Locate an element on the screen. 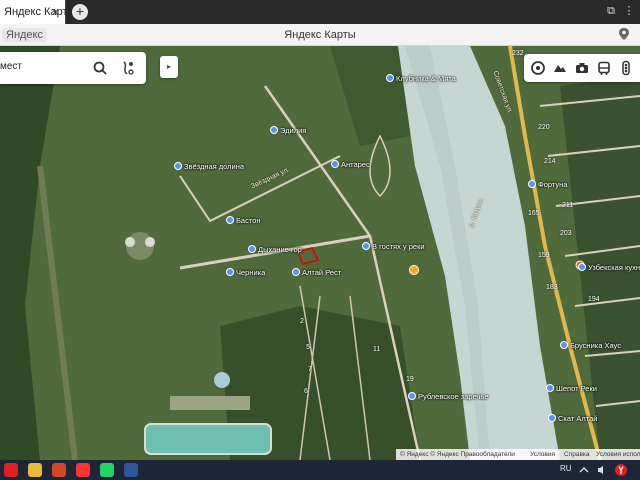  taskbar-whatsapp-icon is located at coordinates (107, 470).